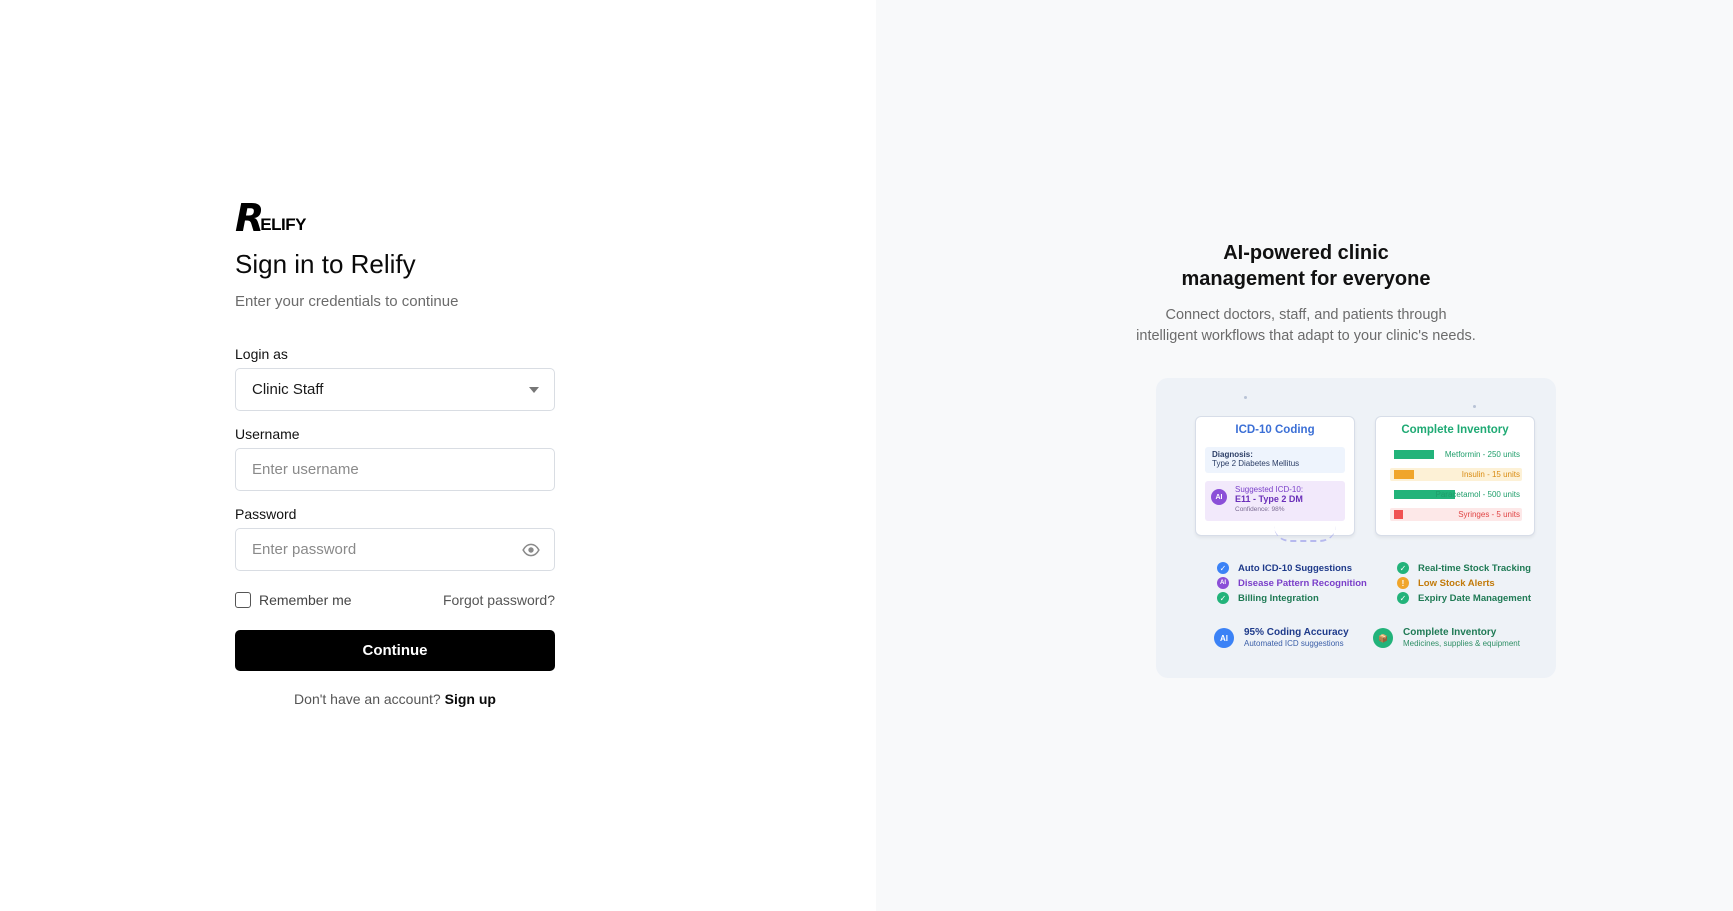  I want to click on inventory-item-label: Insulin - 15 units, so click(1490, 474).